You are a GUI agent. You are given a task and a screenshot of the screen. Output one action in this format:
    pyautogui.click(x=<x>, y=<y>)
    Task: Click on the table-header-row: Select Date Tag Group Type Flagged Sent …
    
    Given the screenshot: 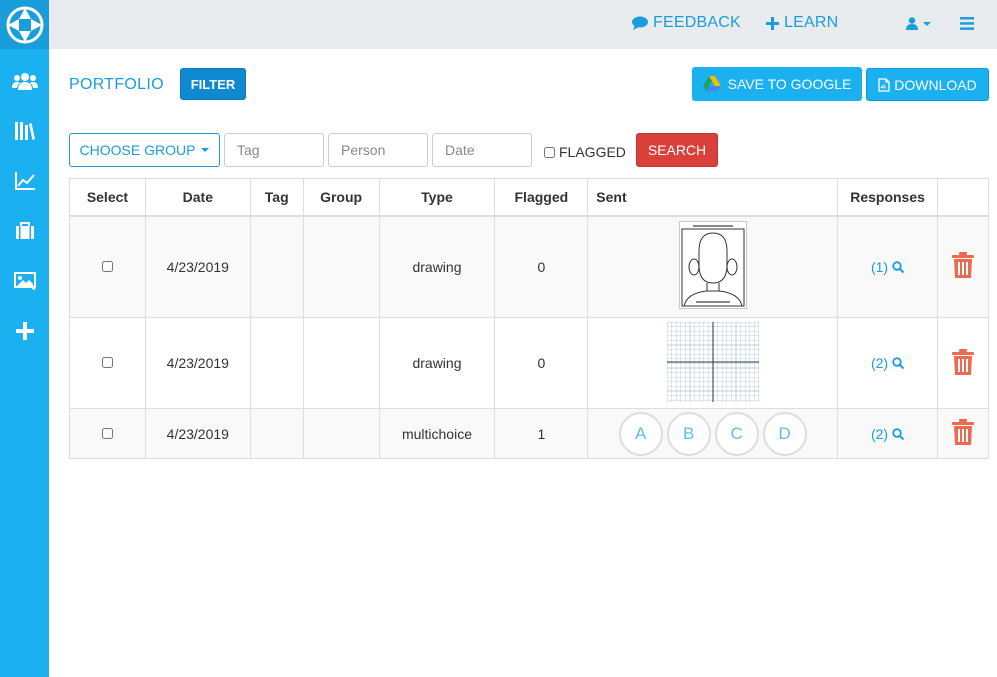 What is the action you would take?
    pyautogui.click(x=529, y=197)
    